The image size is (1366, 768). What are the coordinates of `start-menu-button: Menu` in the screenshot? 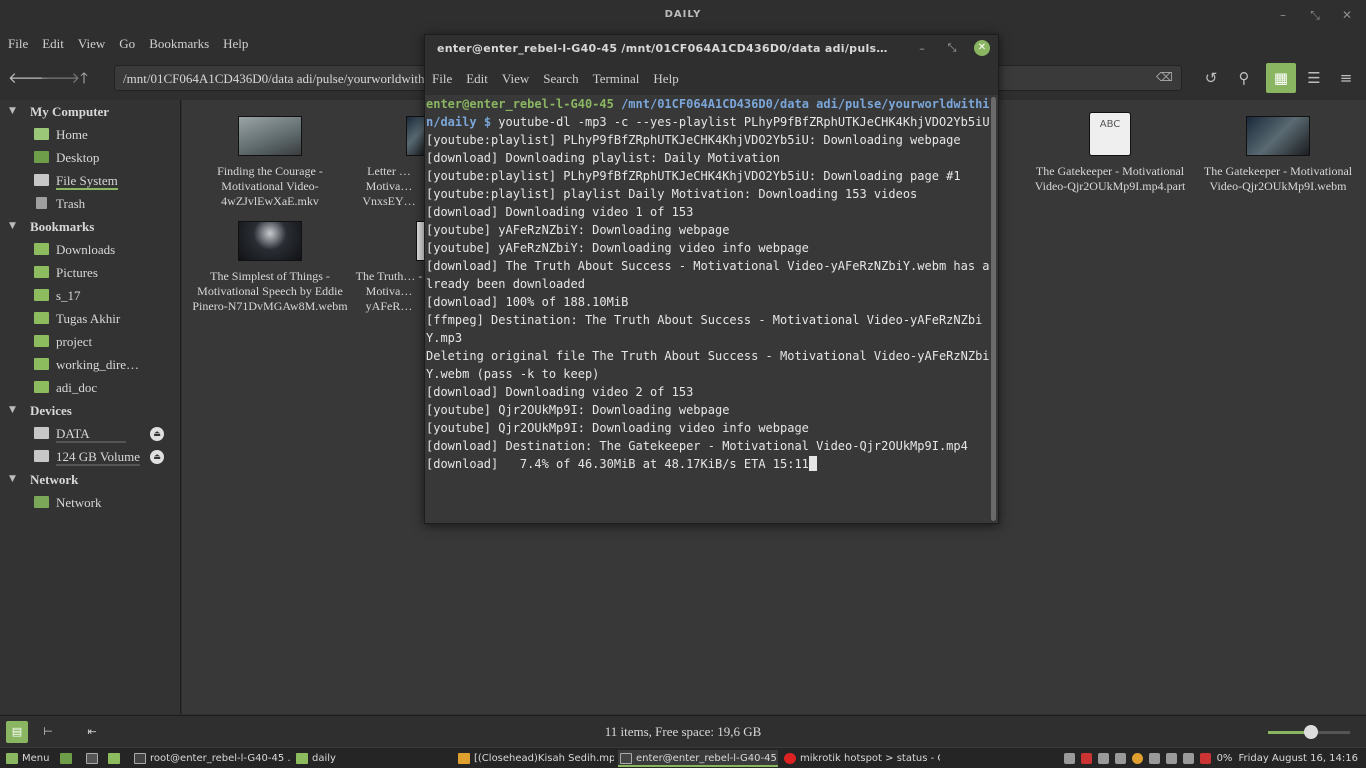 It's located at (29, 758).